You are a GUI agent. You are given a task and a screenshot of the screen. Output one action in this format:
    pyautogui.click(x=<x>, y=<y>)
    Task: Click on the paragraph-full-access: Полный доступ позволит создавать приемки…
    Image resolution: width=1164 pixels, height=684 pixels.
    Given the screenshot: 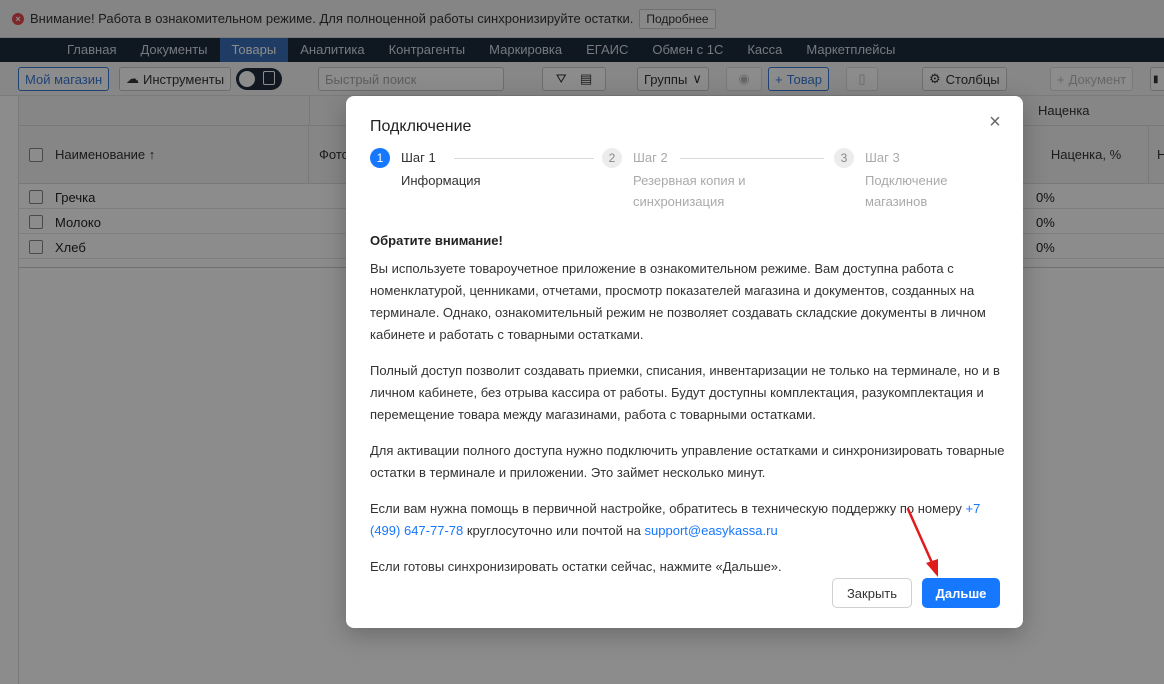 What is the action you would take?
    pyautogui.click(x=685, y=392)
    